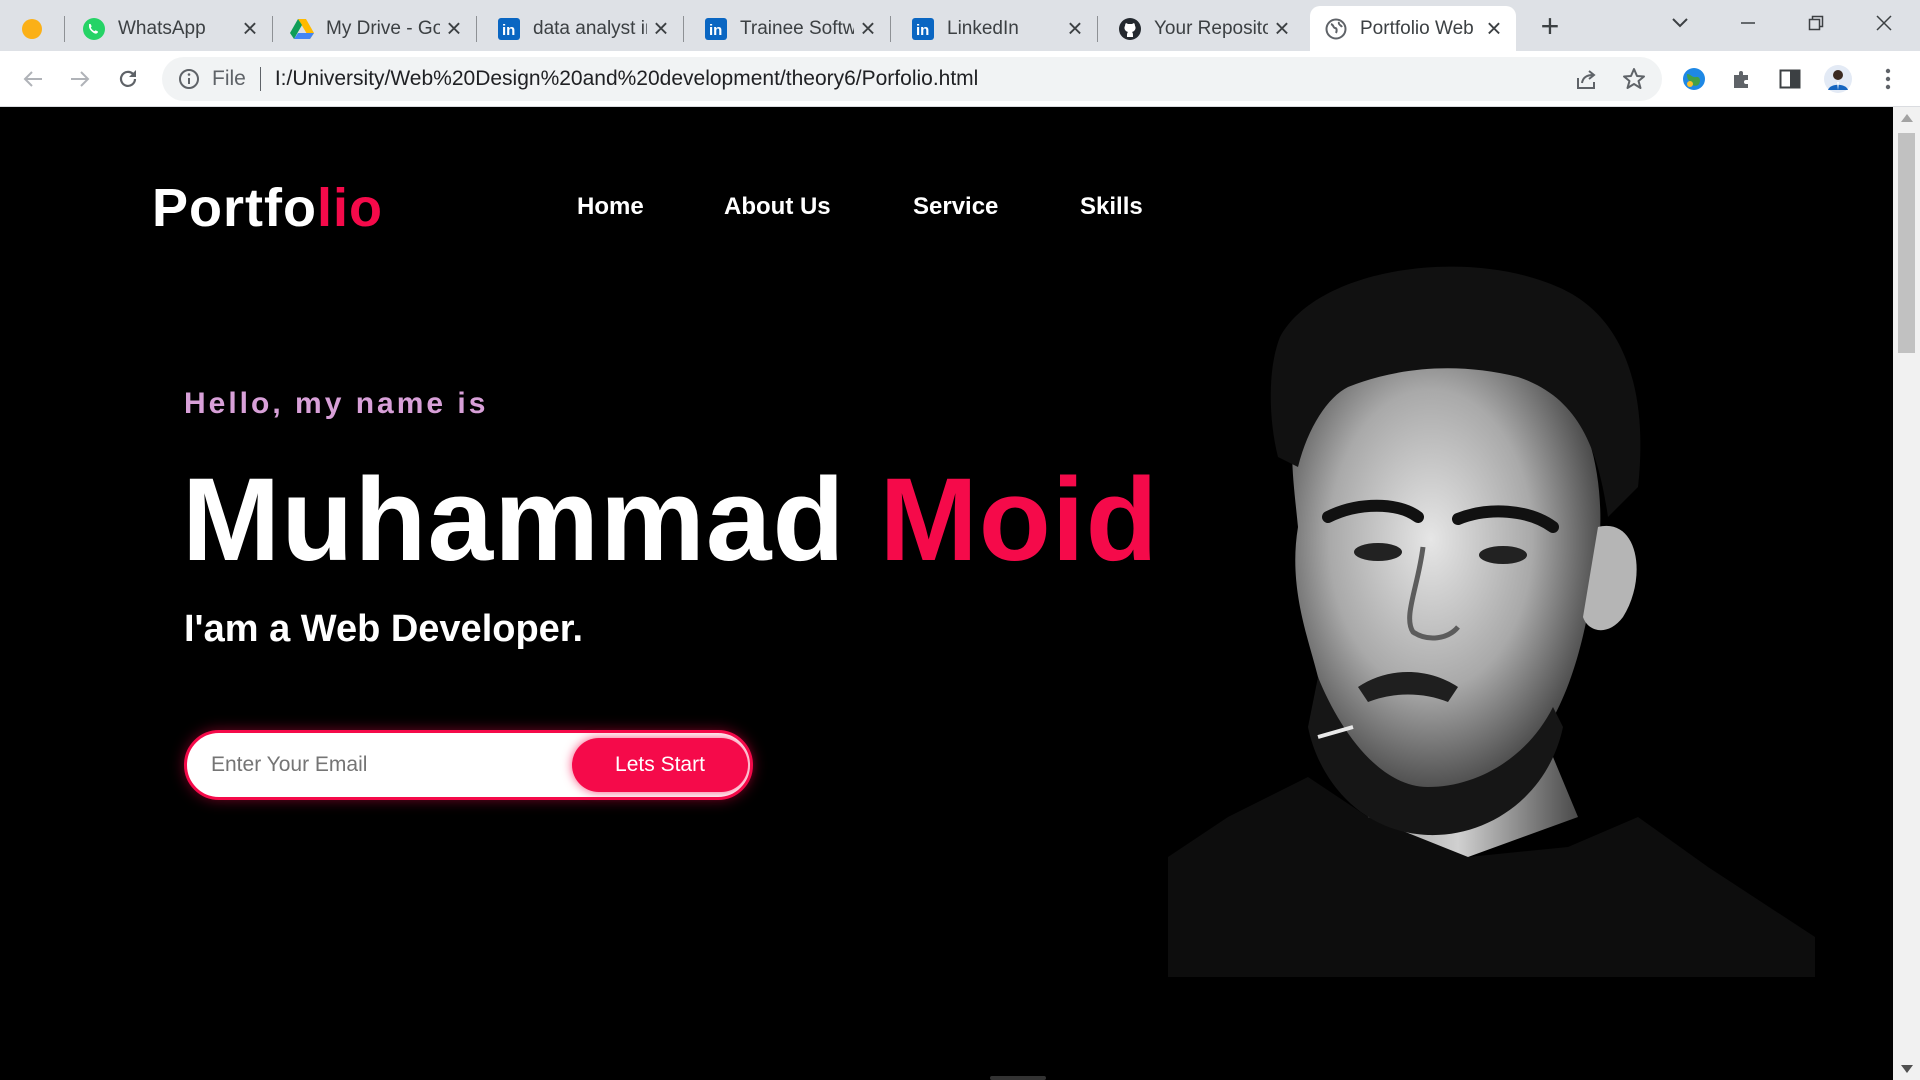 Image resolution: width=1920 pixels, height=1080 pixels. What do you see at coordinates (983, 28) in the screenshot?
I see `tab-title: LinkedIn` at bounding box center [983, 28].